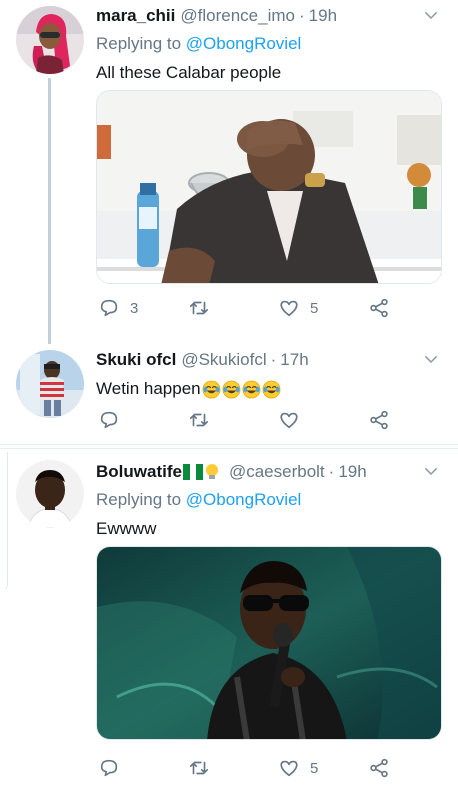  What do you see at coordinates (136, 360) in the screenshot?
I see `author-name: Skuki ofcl` at bounding box center [136, 360].